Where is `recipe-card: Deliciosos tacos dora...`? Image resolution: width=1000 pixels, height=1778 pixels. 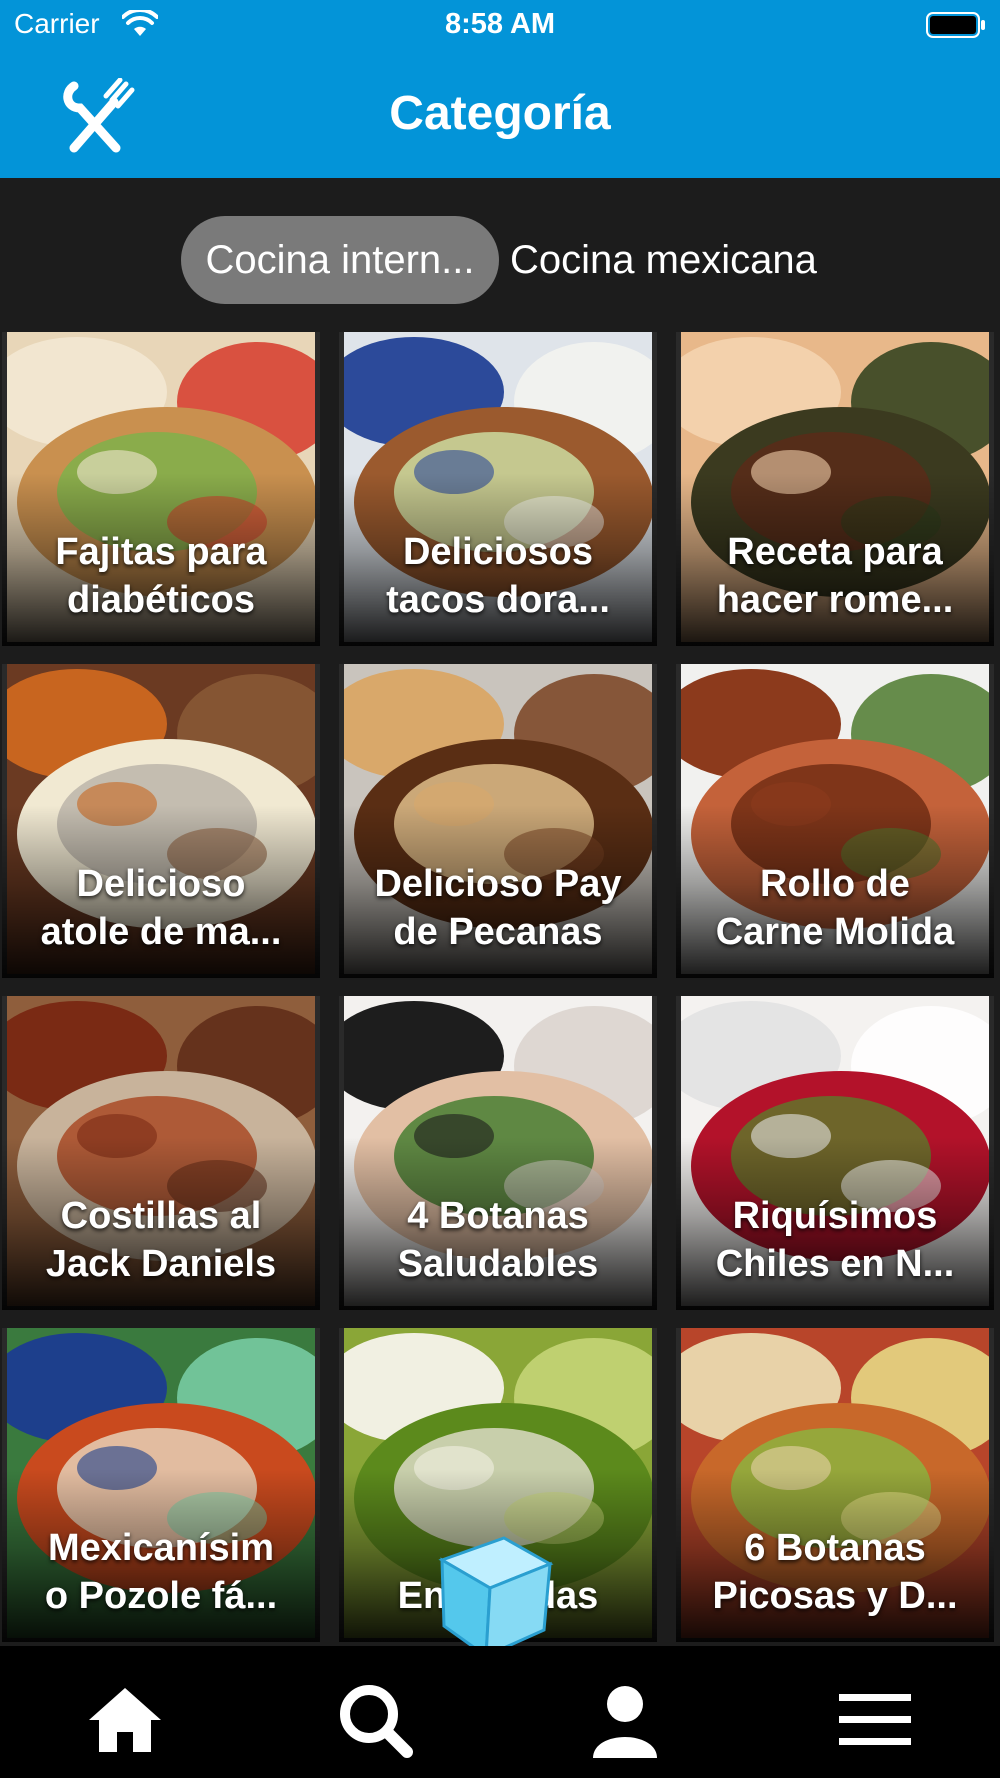
recipe-card: Deliciosos tacos dora... is located at coordinates (498, 489).